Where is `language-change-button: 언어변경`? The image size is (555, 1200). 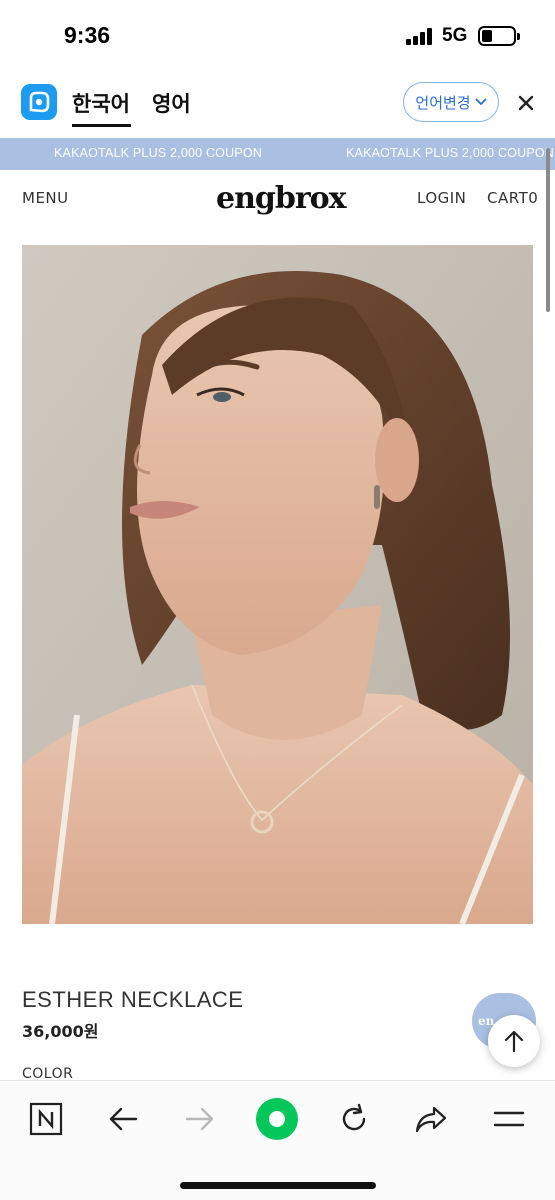
language-change-button: 언어변경 is located at coordinates (451, 102).